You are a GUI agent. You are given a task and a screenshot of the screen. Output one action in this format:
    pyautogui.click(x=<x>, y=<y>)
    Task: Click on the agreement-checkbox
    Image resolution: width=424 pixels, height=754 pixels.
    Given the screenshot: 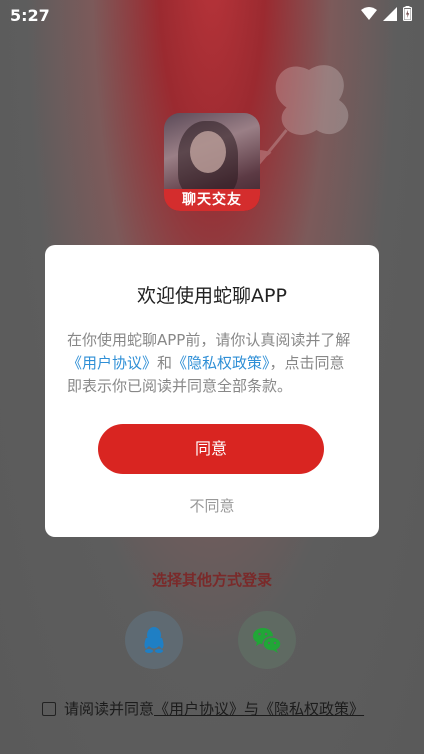 What is the action you would take?
    pyautogui.click(x=49, y=708)
    